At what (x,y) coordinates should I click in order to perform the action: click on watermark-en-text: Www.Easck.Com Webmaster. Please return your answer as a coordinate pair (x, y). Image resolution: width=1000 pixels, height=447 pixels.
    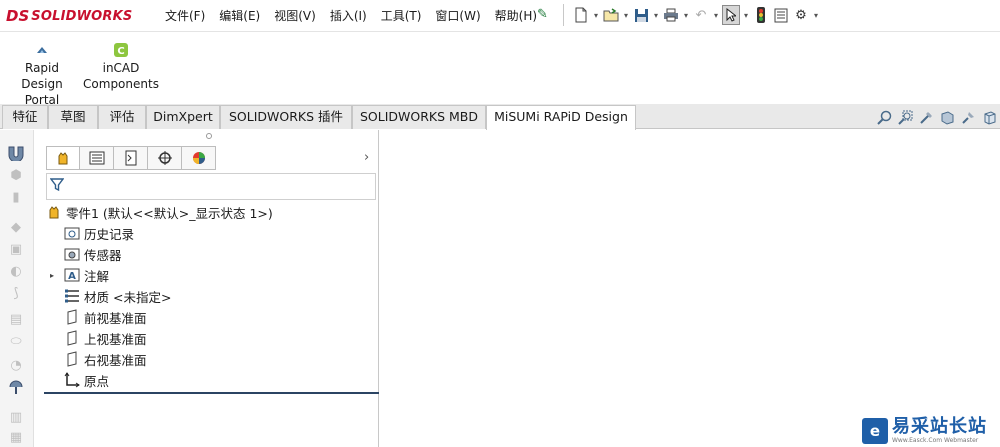
    Looking at the image, I should click on (935, 440).